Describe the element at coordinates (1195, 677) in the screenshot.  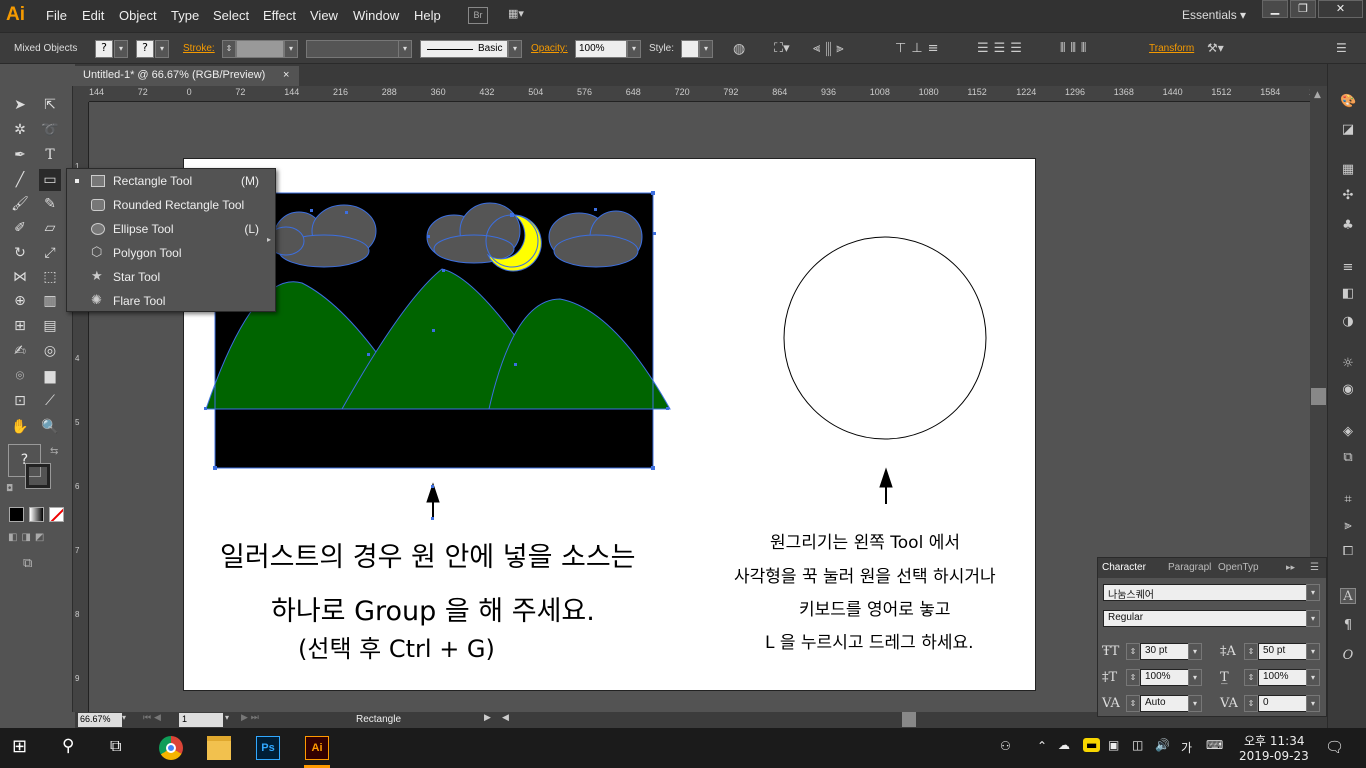
I see `vertical-scale-dropdown: ▾` at that location.